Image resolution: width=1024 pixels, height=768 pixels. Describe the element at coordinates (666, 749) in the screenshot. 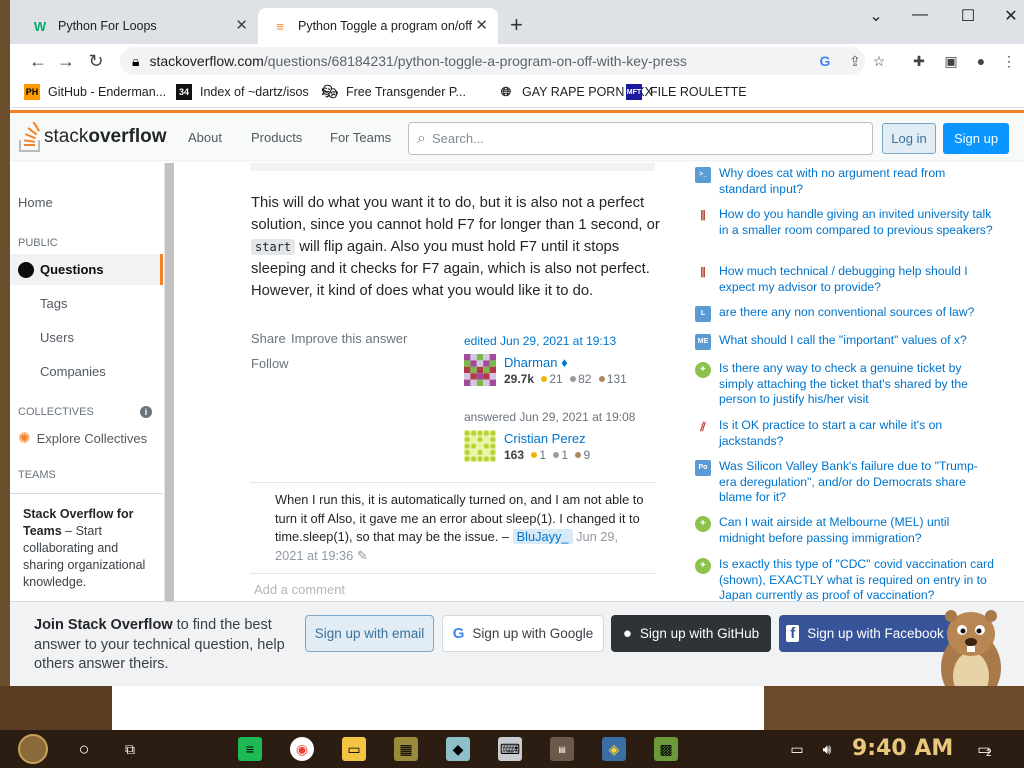

I see `minecraft-icon: ▩` at that location.